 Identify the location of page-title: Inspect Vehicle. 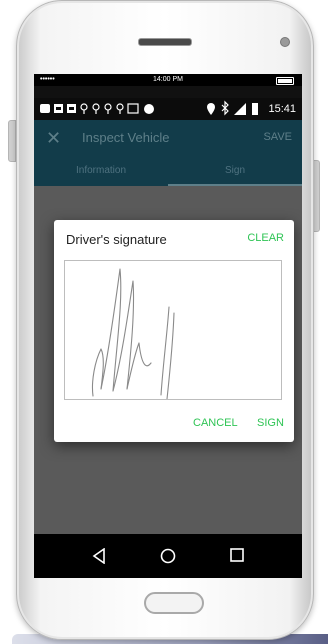
(126, 137).